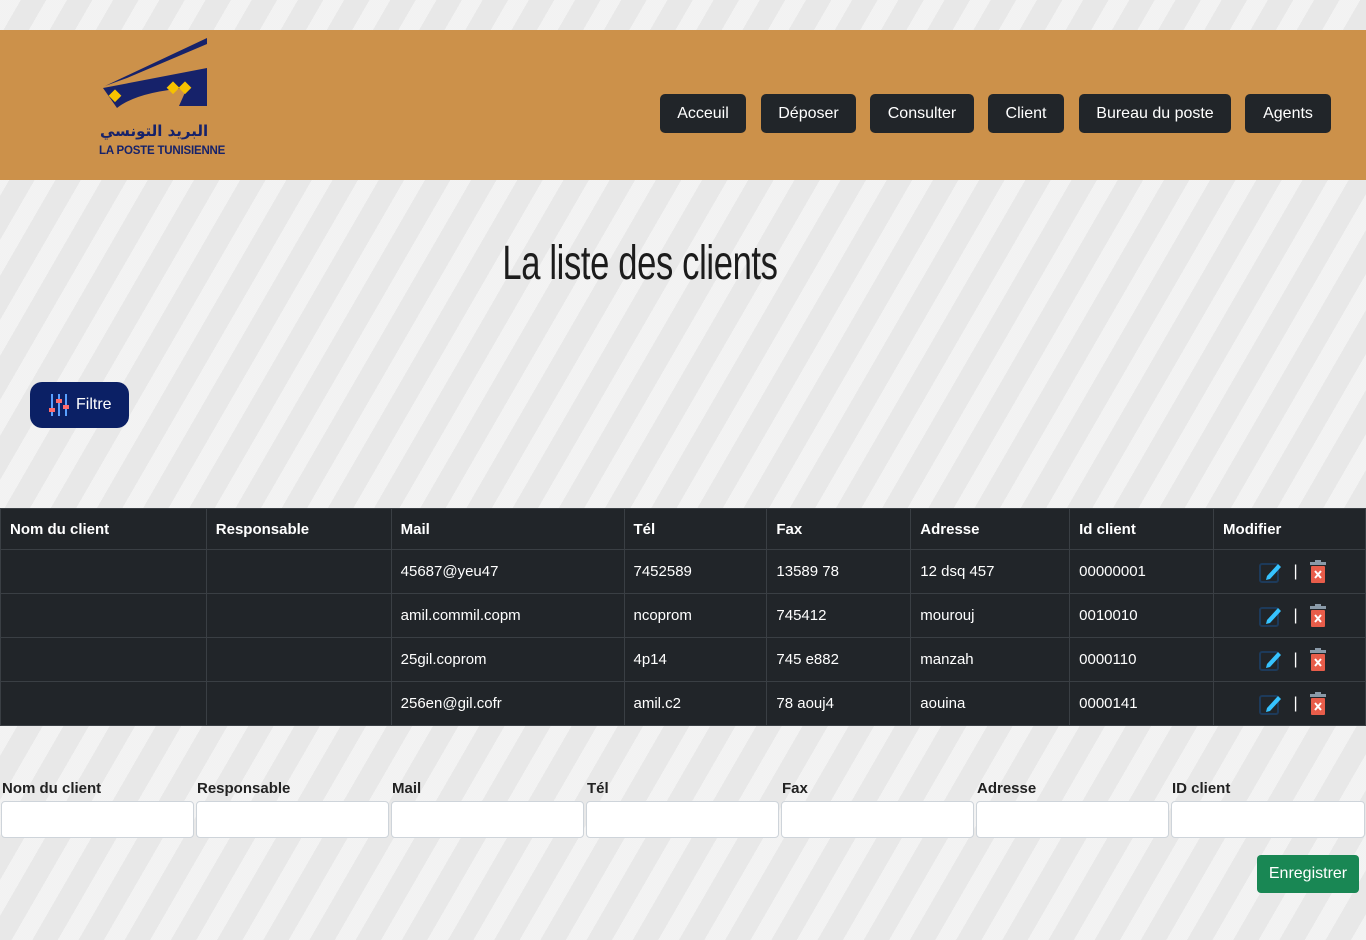 The image size is (1366, 940). What do you see at coordinates (52, 788) in the screenshot?
I see `form-label: Nom du client` at bounding box center [52, 788].